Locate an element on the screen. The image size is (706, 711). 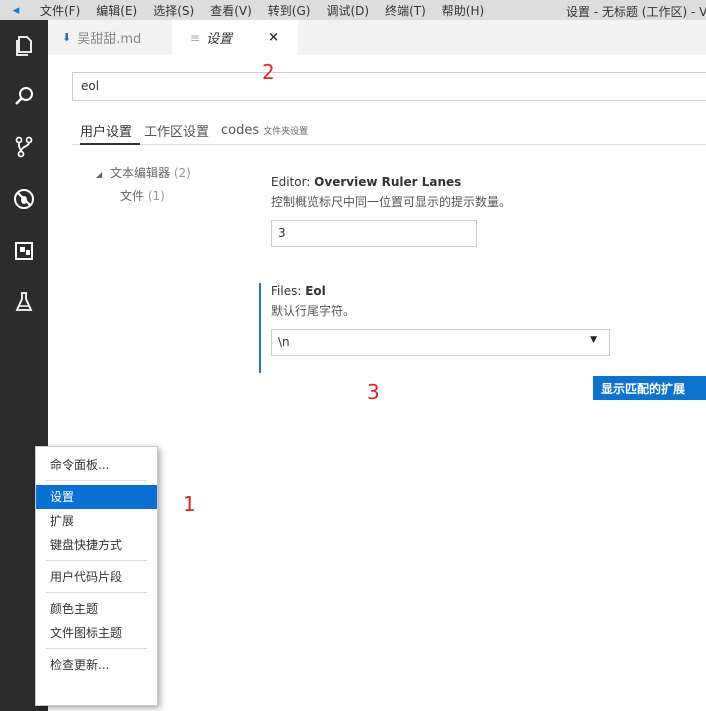
menu-view: 查看(V) is located at coordinates (231, 10).